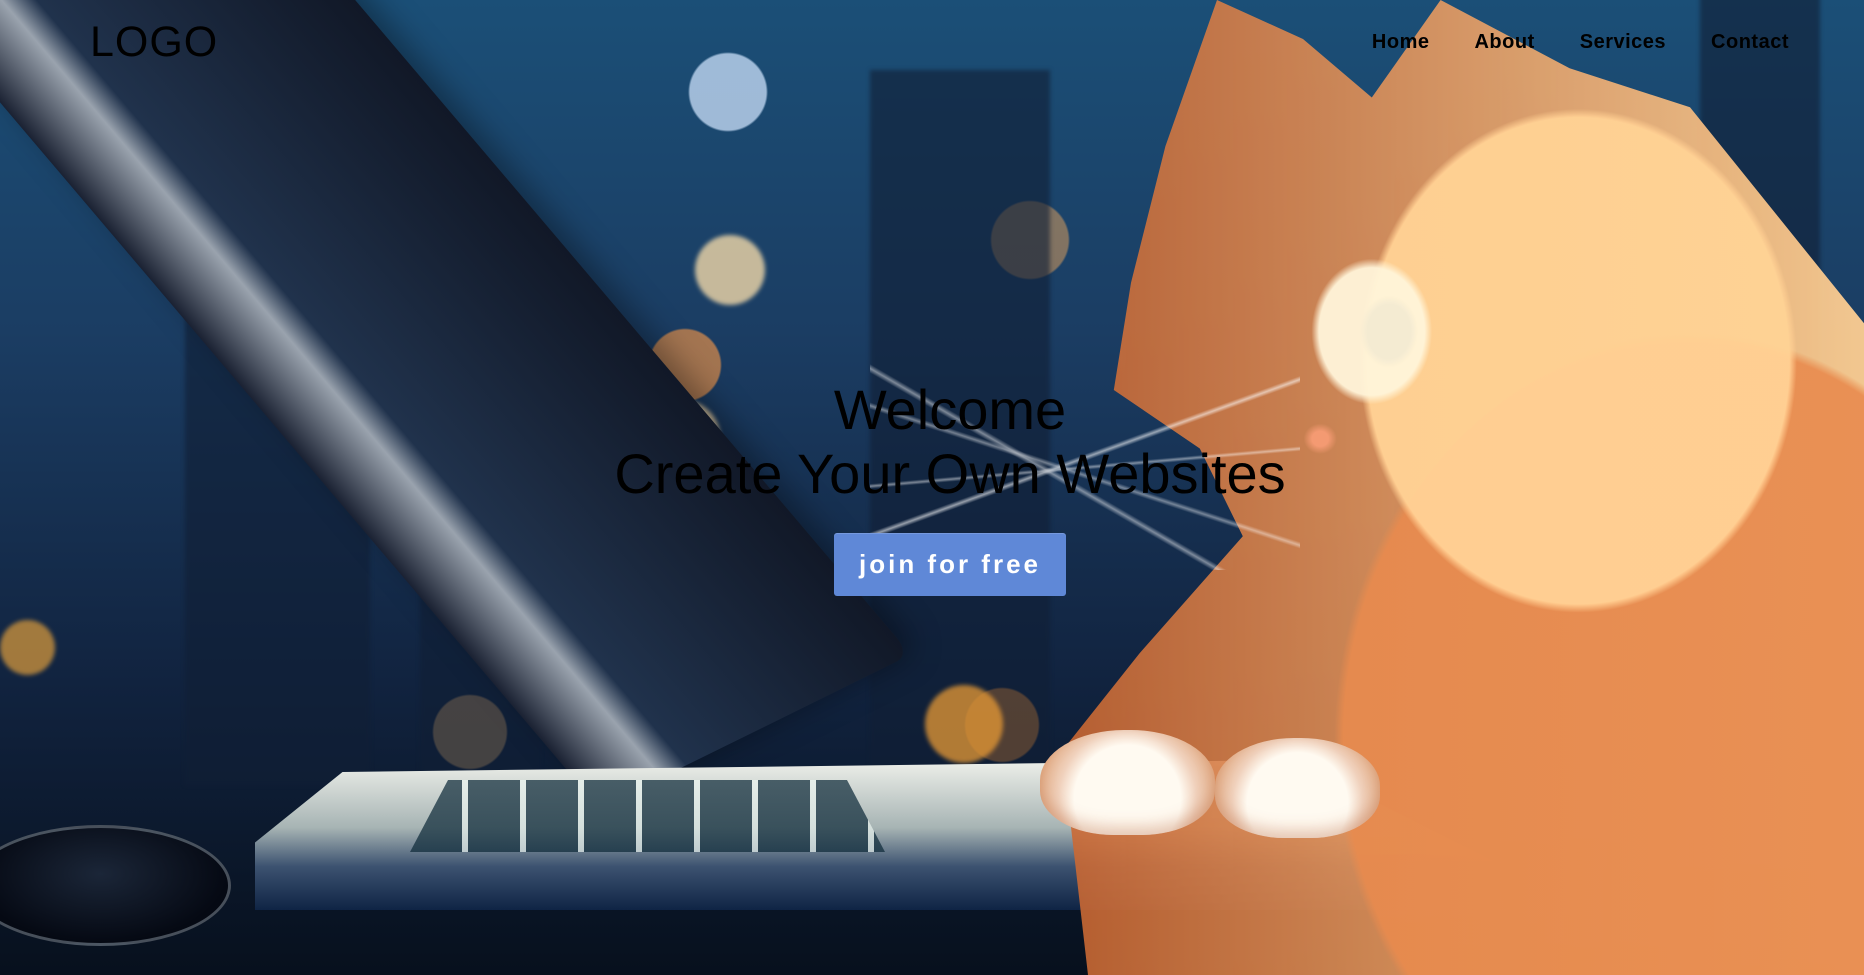  What do you see at coordinates (647, 816) in the screenshot?
I see `laptop-keyboard` at bounding box center [647, 816].